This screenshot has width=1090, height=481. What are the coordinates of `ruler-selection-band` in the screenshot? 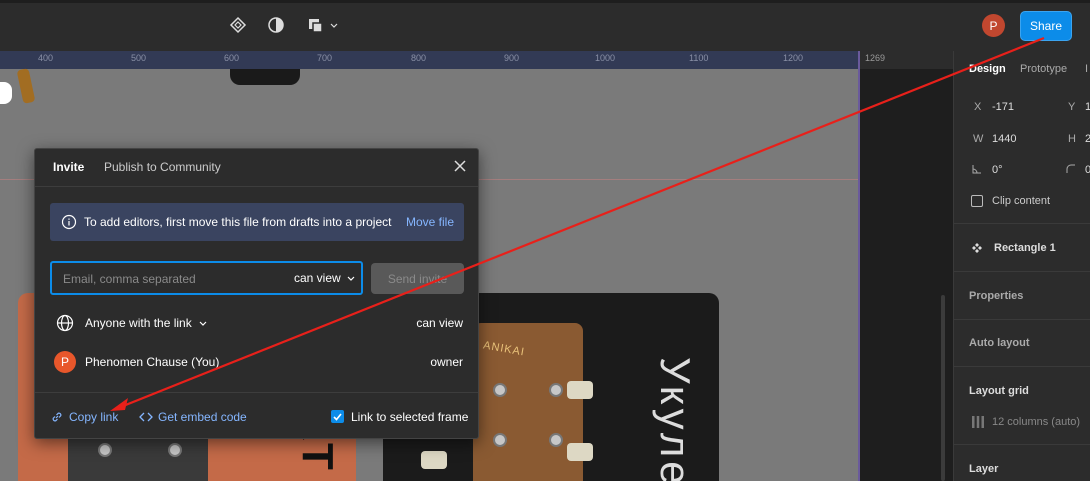 It's located at (430, 60).